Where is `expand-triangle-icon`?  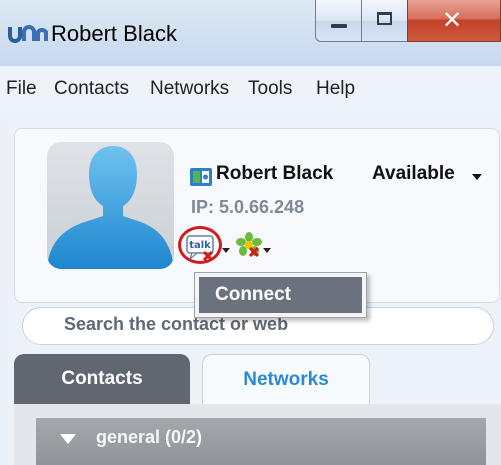 expand-triangle-icon is located at coordinates (68, 439).